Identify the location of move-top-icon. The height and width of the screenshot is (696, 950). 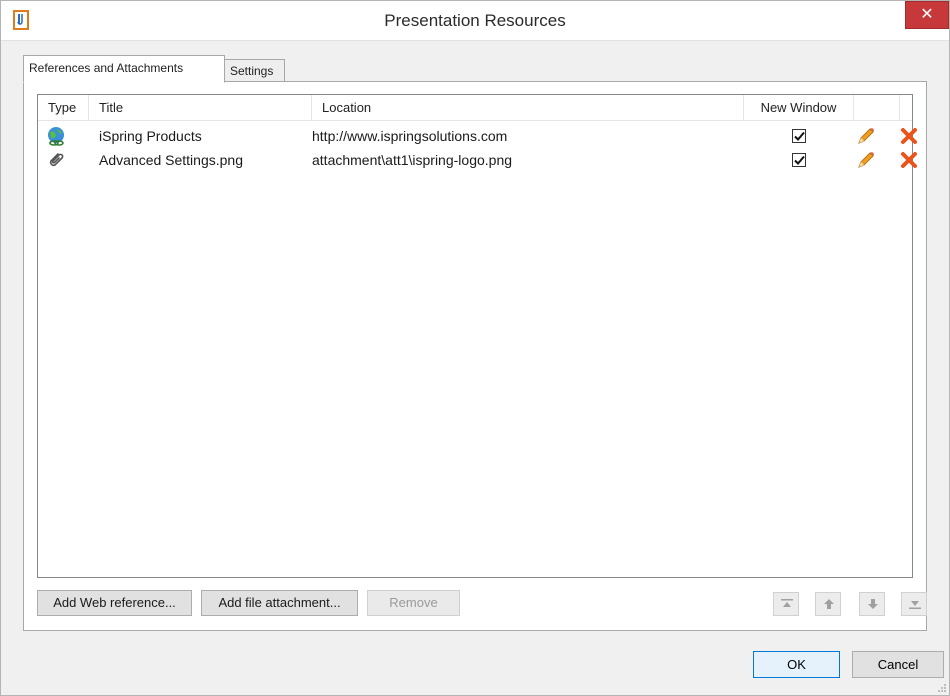
(787, 603).